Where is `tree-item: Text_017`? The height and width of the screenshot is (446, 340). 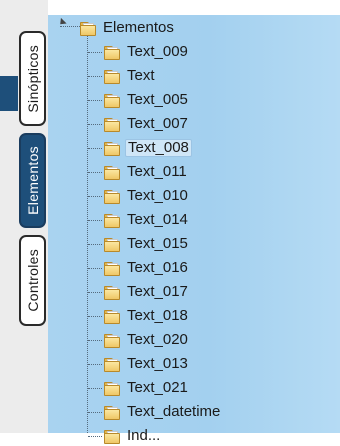 tree-item: Text_017 is located at coordinates (147, 292).